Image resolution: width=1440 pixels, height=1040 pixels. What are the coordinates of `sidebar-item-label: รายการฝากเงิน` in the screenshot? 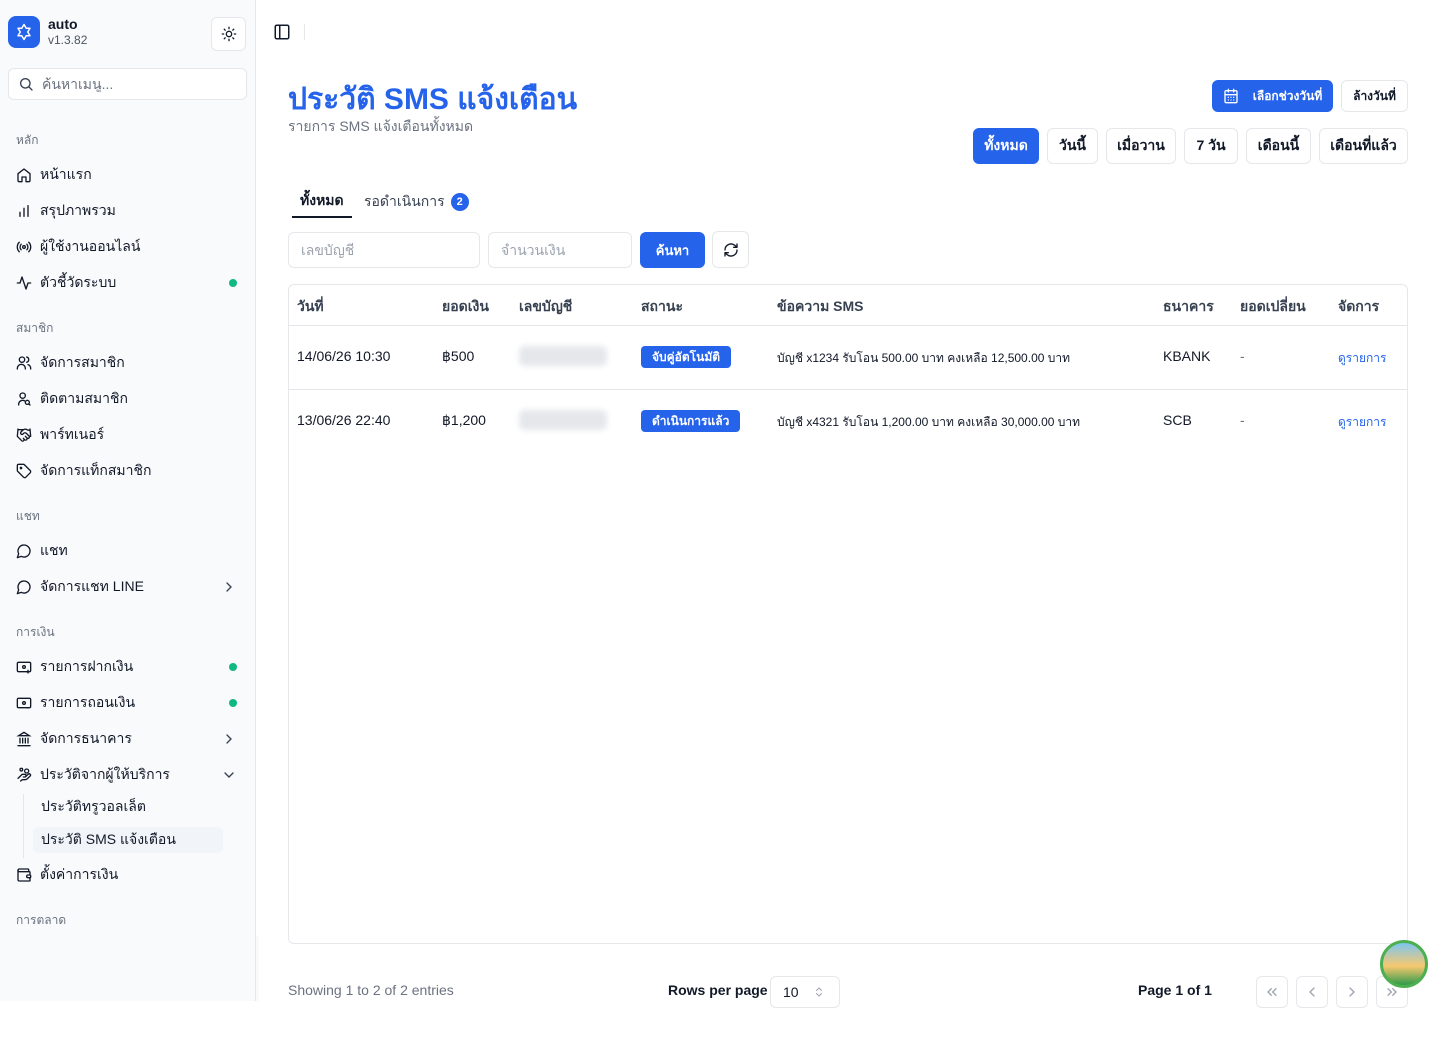 It's located at (87, 666).